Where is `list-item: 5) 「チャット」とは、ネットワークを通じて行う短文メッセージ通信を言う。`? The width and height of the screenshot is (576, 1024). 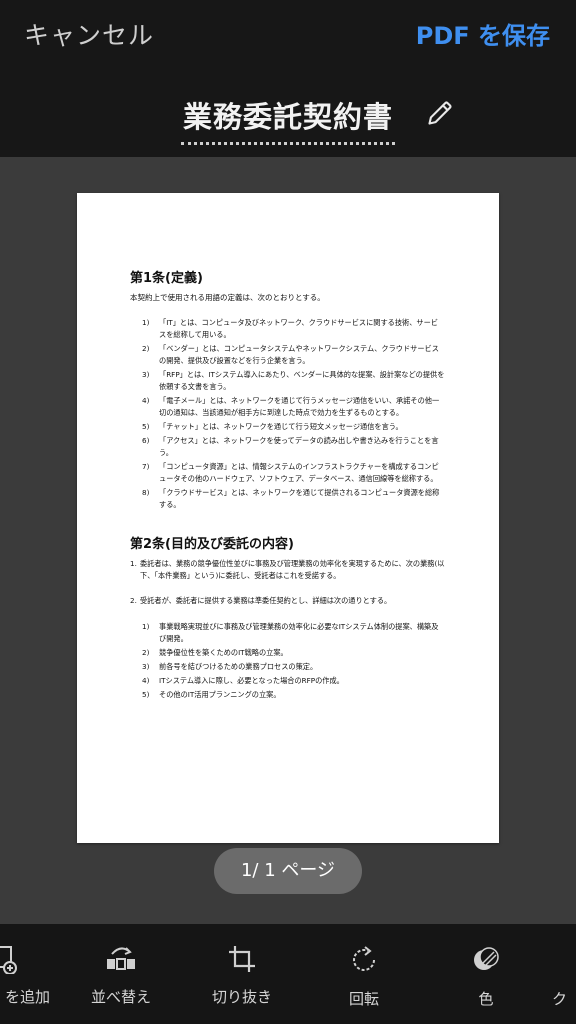 list-item: 5) 「チャット」とは、ネットワークを通じて行う短文メッセージ通信を言う。 is located at coordinates (272, 426).